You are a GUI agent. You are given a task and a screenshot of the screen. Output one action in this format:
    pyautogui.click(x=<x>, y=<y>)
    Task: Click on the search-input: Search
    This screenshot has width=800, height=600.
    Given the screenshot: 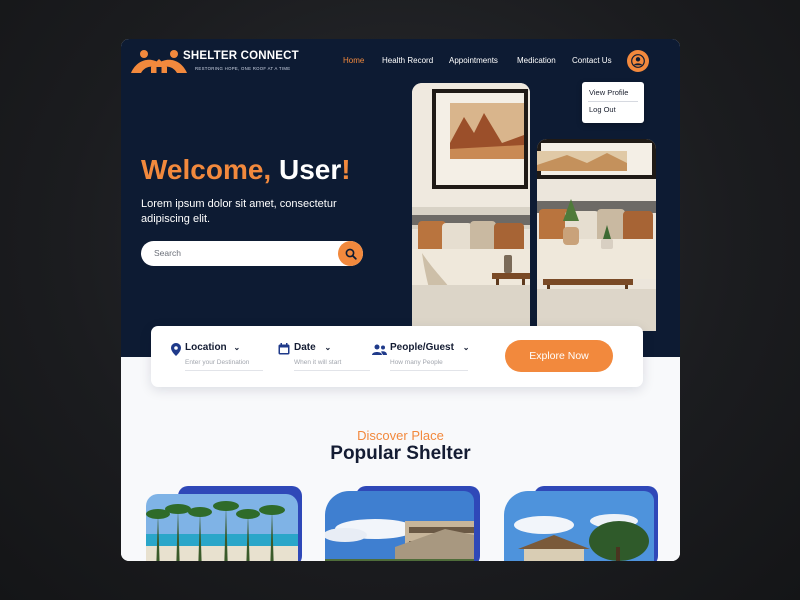 What is the action you would take?
    pyautogui.click(x=167, y=253)
    